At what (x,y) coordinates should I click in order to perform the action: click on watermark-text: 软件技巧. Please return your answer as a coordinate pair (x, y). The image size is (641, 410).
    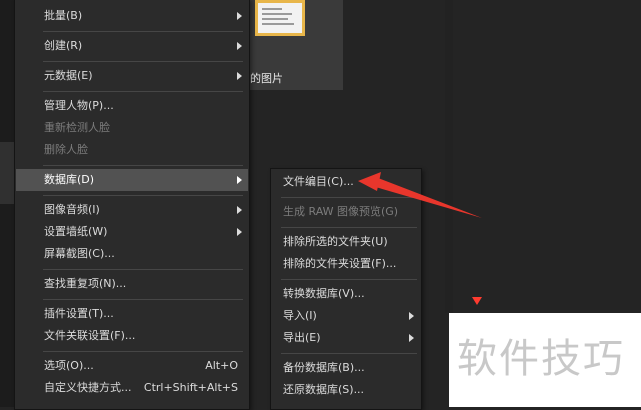
    Looking at the image, I should click on (541, 359).